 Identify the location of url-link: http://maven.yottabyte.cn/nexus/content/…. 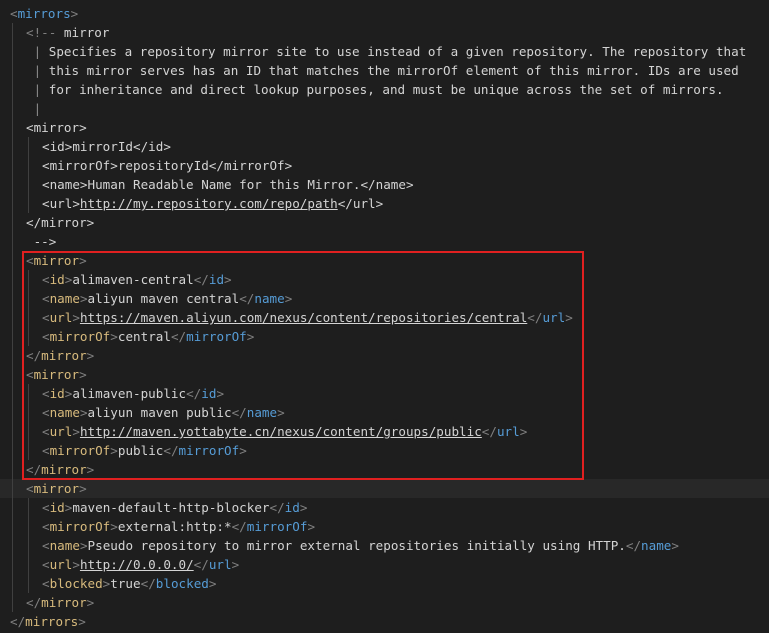
(281, 431).